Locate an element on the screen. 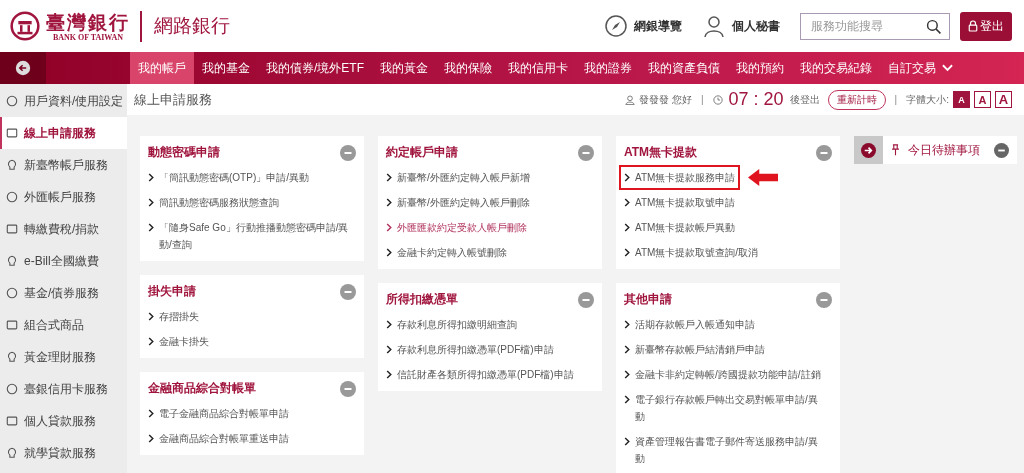 Image resolution: width=1024 pixels, height=473 pixels. reset-timer-button: 重新計時 is located at coordinates (856, 99).